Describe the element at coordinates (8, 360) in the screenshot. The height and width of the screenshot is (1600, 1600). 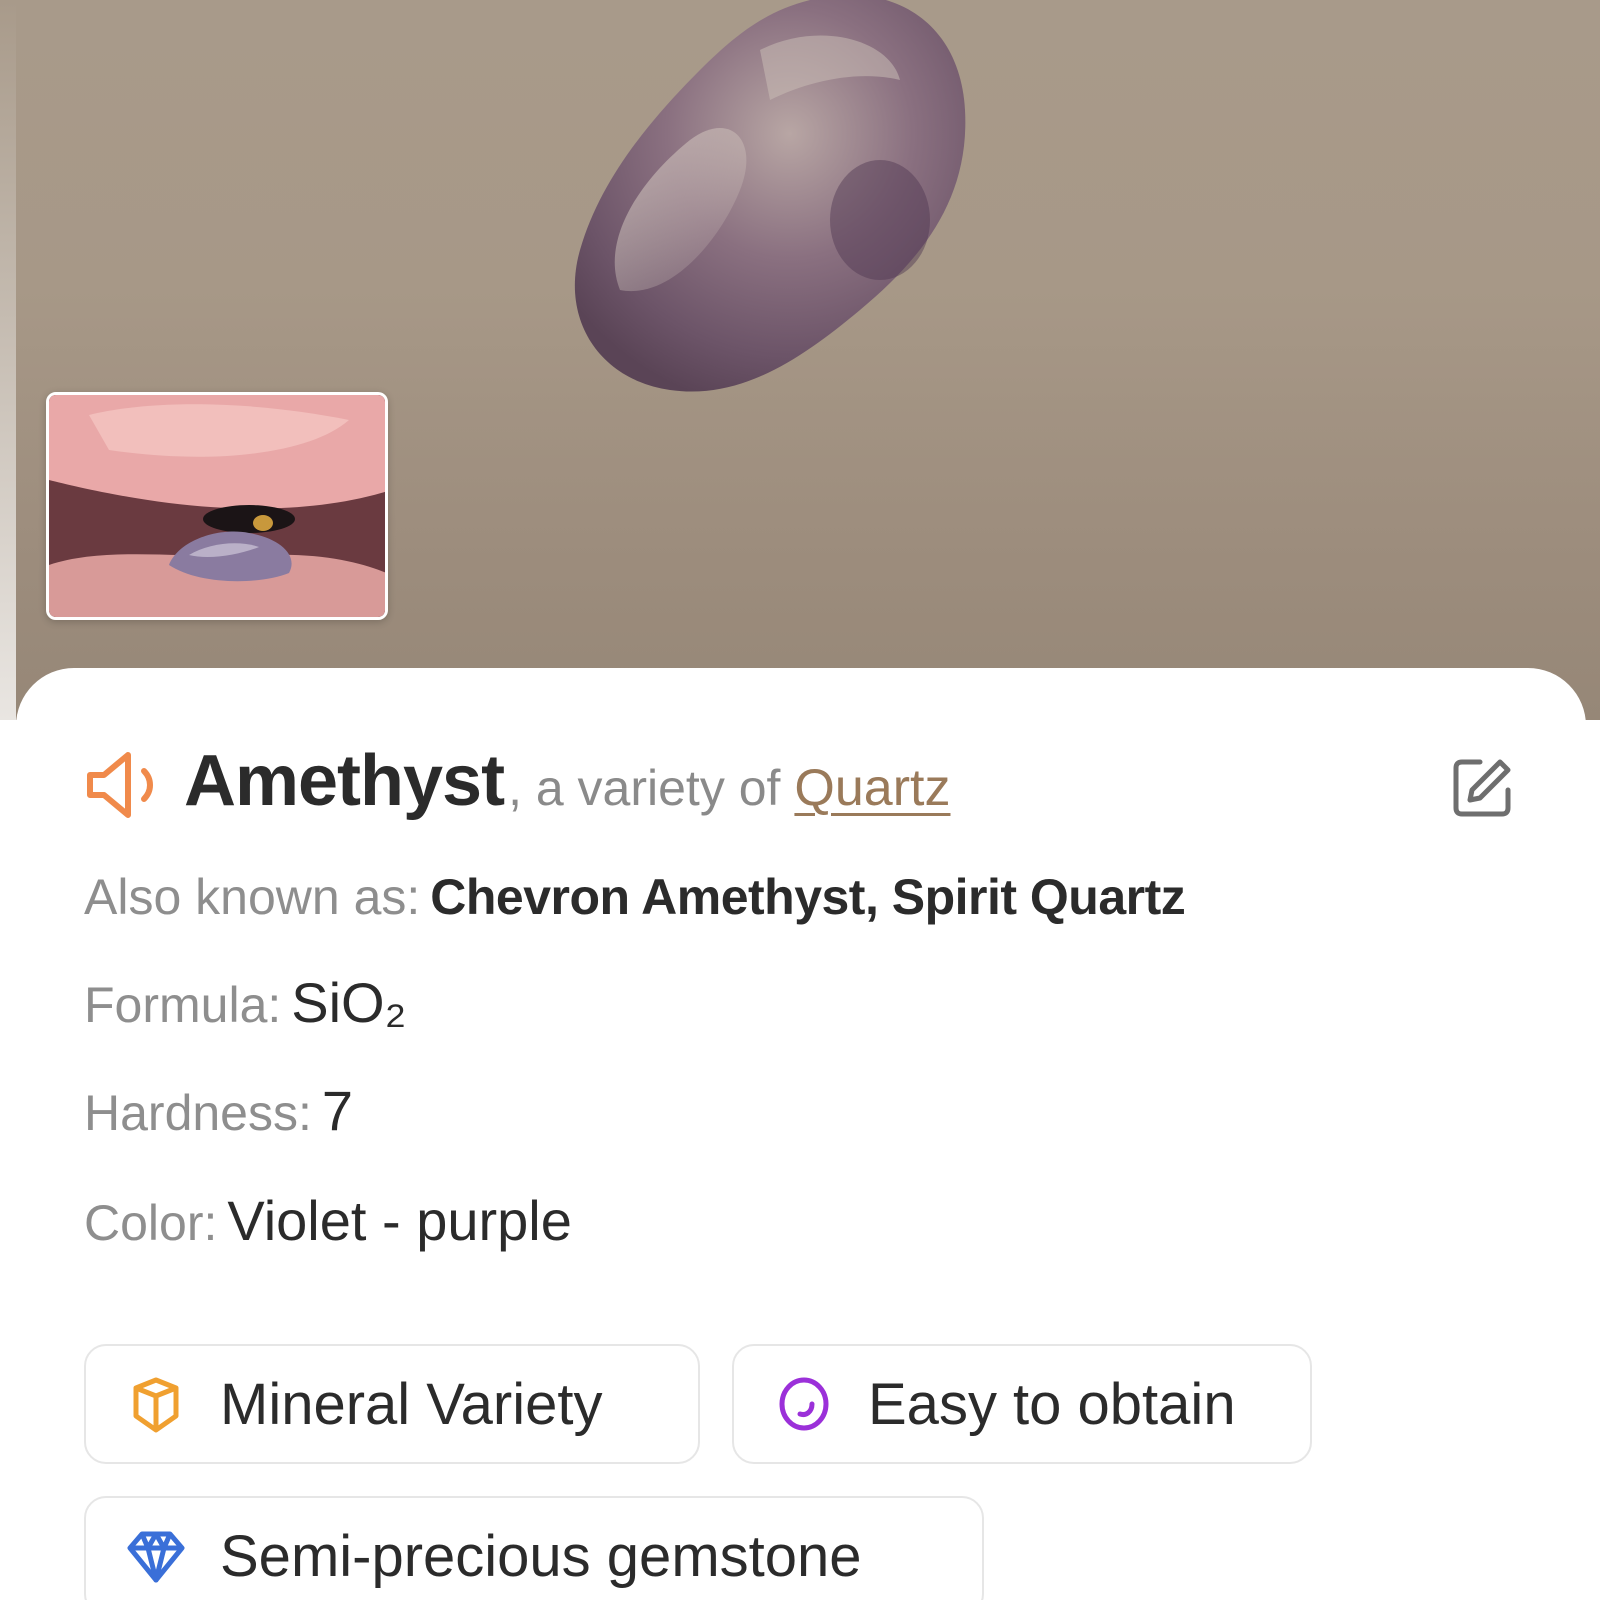
I see `screen-edge` at that location.